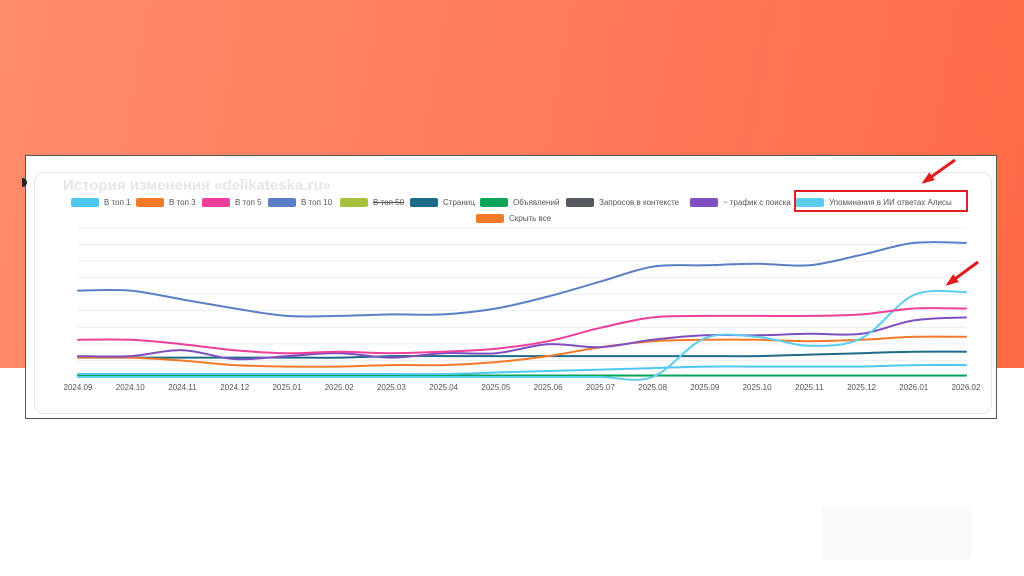 Image resolution: width=1024 pixels, height=576 pixels. Describe the element at coordinates (339, 387) in the screenshot. I see `x-tick-label: 2025.02` at that location.